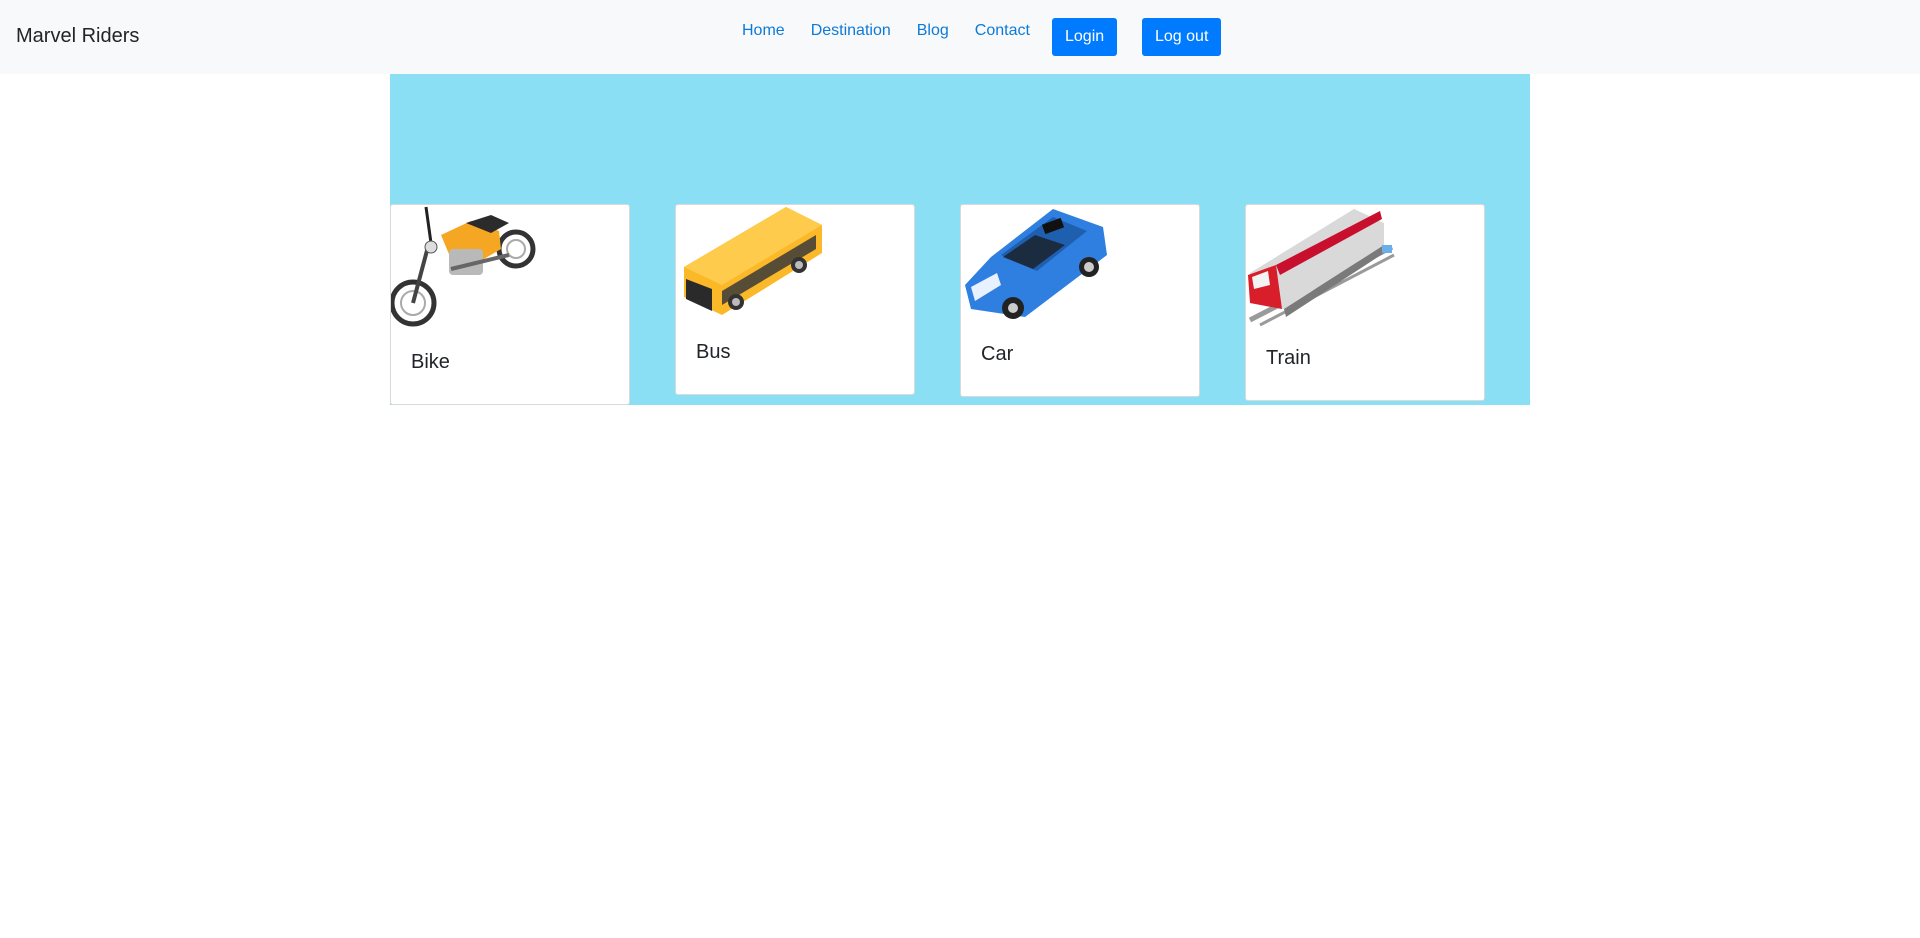  I want to click on nav-home-link: Home, so click(763, 31).